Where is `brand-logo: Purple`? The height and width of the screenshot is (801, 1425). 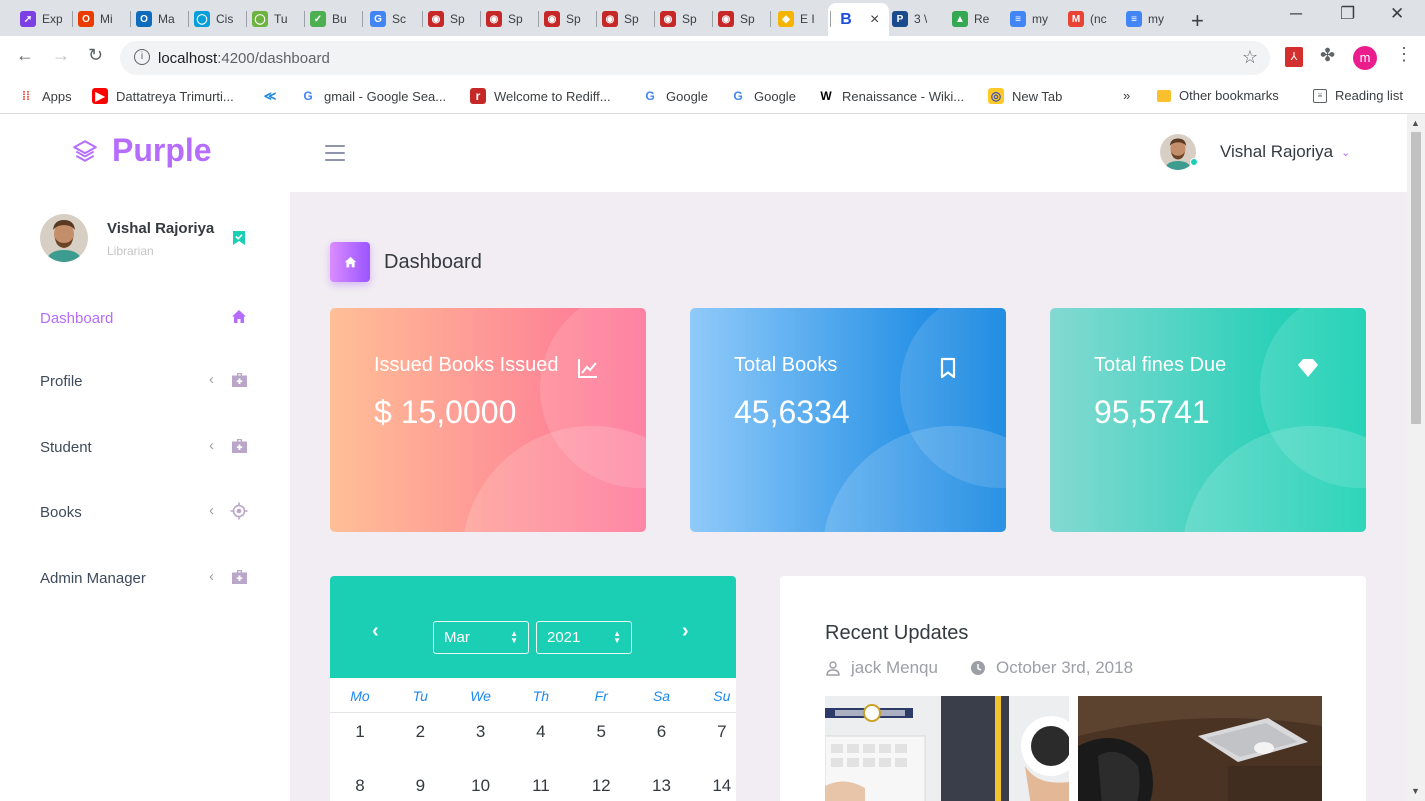 brand-logo: Purple is located at coordinates (142, 150).